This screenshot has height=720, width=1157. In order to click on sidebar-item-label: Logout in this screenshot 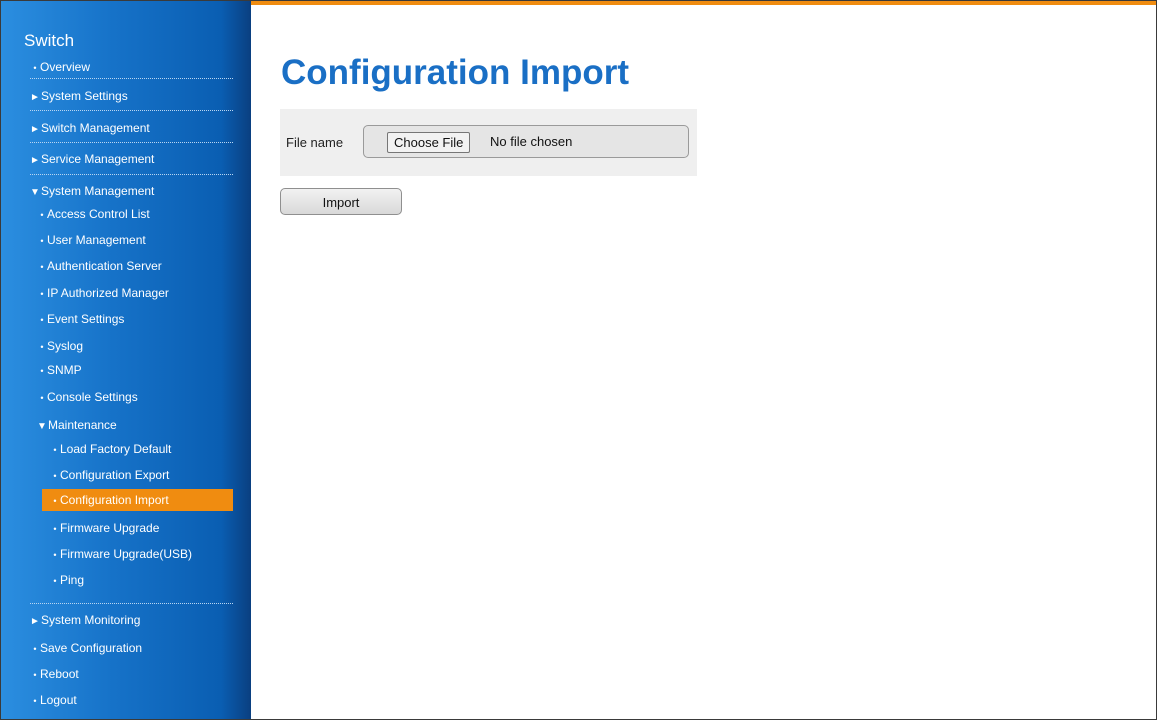, I will do `click(58, 700)`.